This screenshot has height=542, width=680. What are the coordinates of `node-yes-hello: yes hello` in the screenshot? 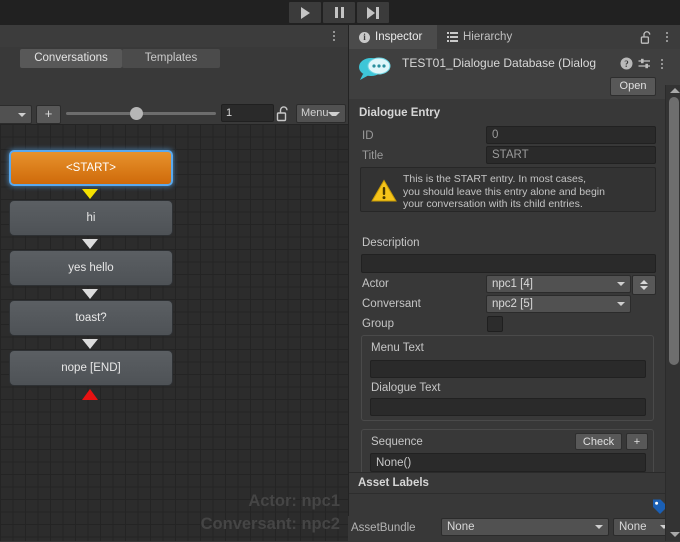 It's located at (91, 268).